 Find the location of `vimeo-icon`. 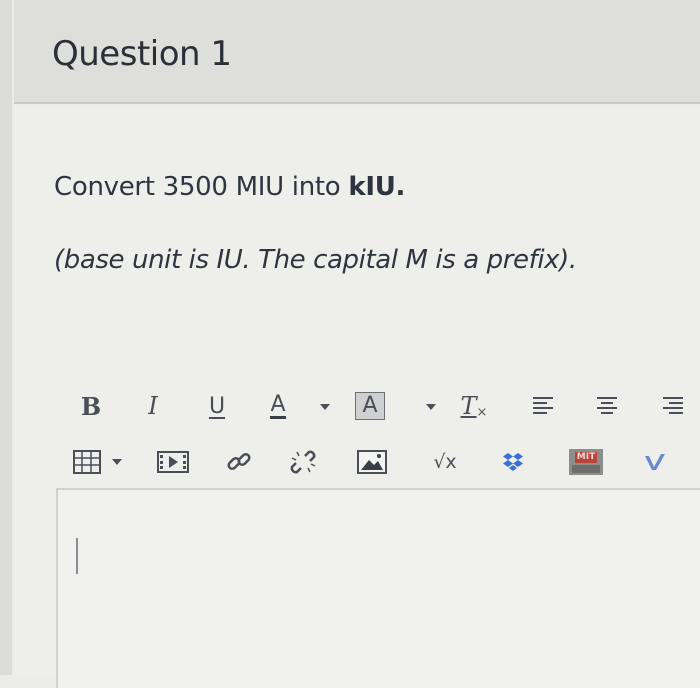

vimeo-icon is located at coordinates (655, 462).